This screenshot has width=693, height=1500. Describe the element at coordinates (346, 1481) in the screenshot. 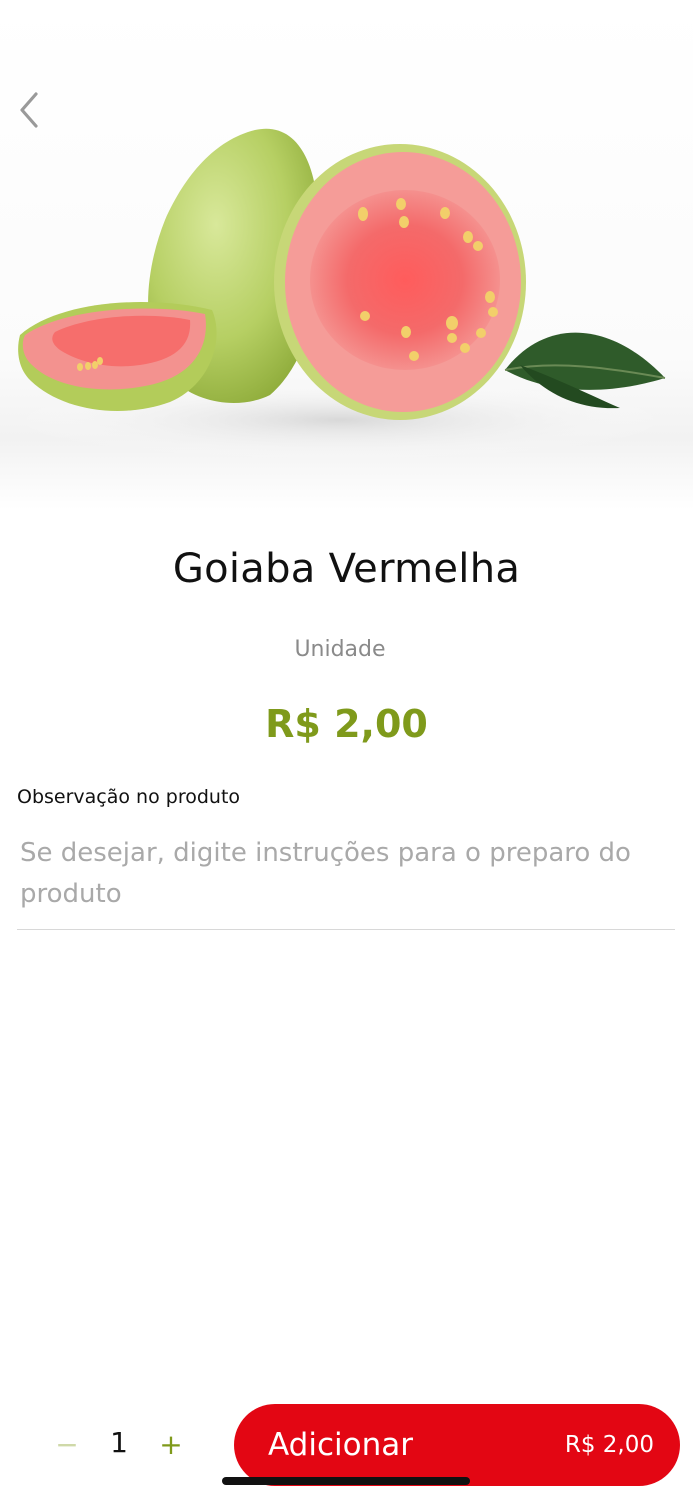

I see `home-indicator` at that location.